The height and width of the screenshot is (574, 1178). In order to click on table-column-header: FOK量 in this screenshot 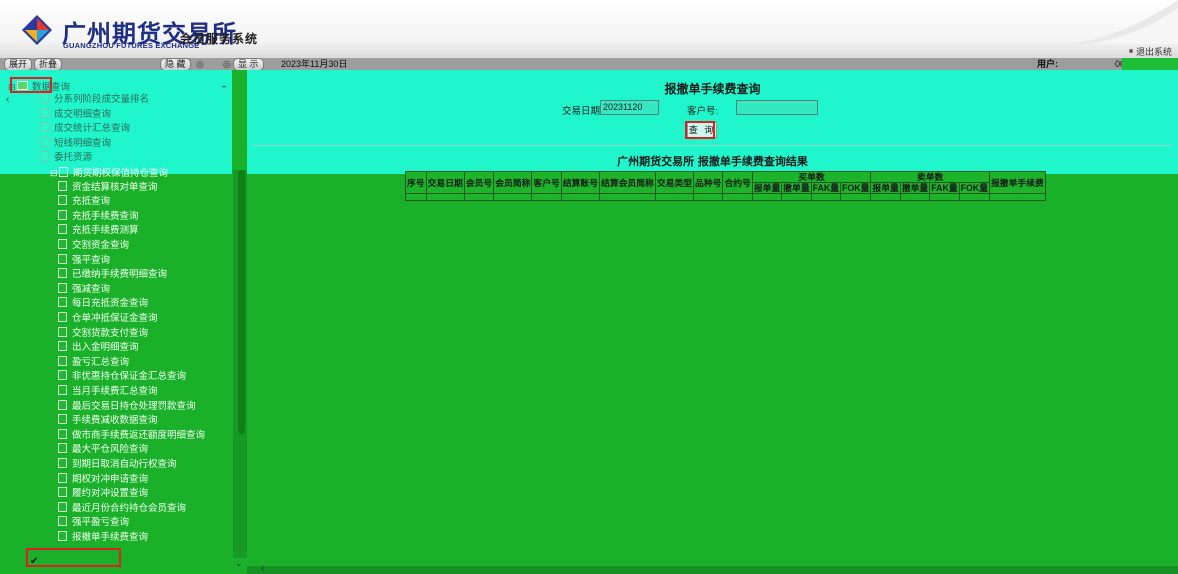, I will do `click(856, 188)`.